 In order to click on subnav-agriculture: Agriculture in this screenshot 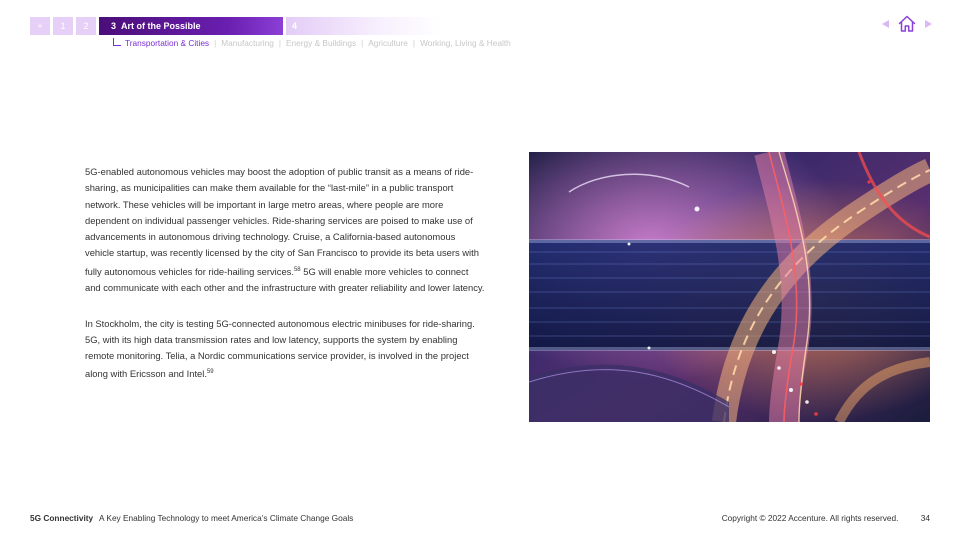, I will do `click(388, 43)`.